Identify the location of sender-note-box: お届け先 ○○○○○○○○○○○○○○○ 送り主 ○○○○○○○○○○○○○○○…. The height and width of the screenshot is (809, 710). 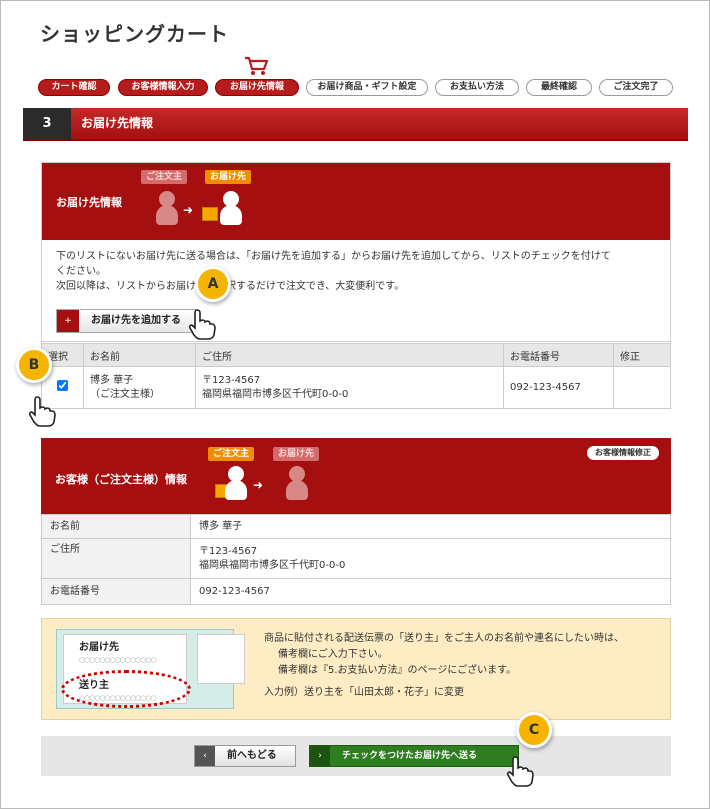
(356, 669).